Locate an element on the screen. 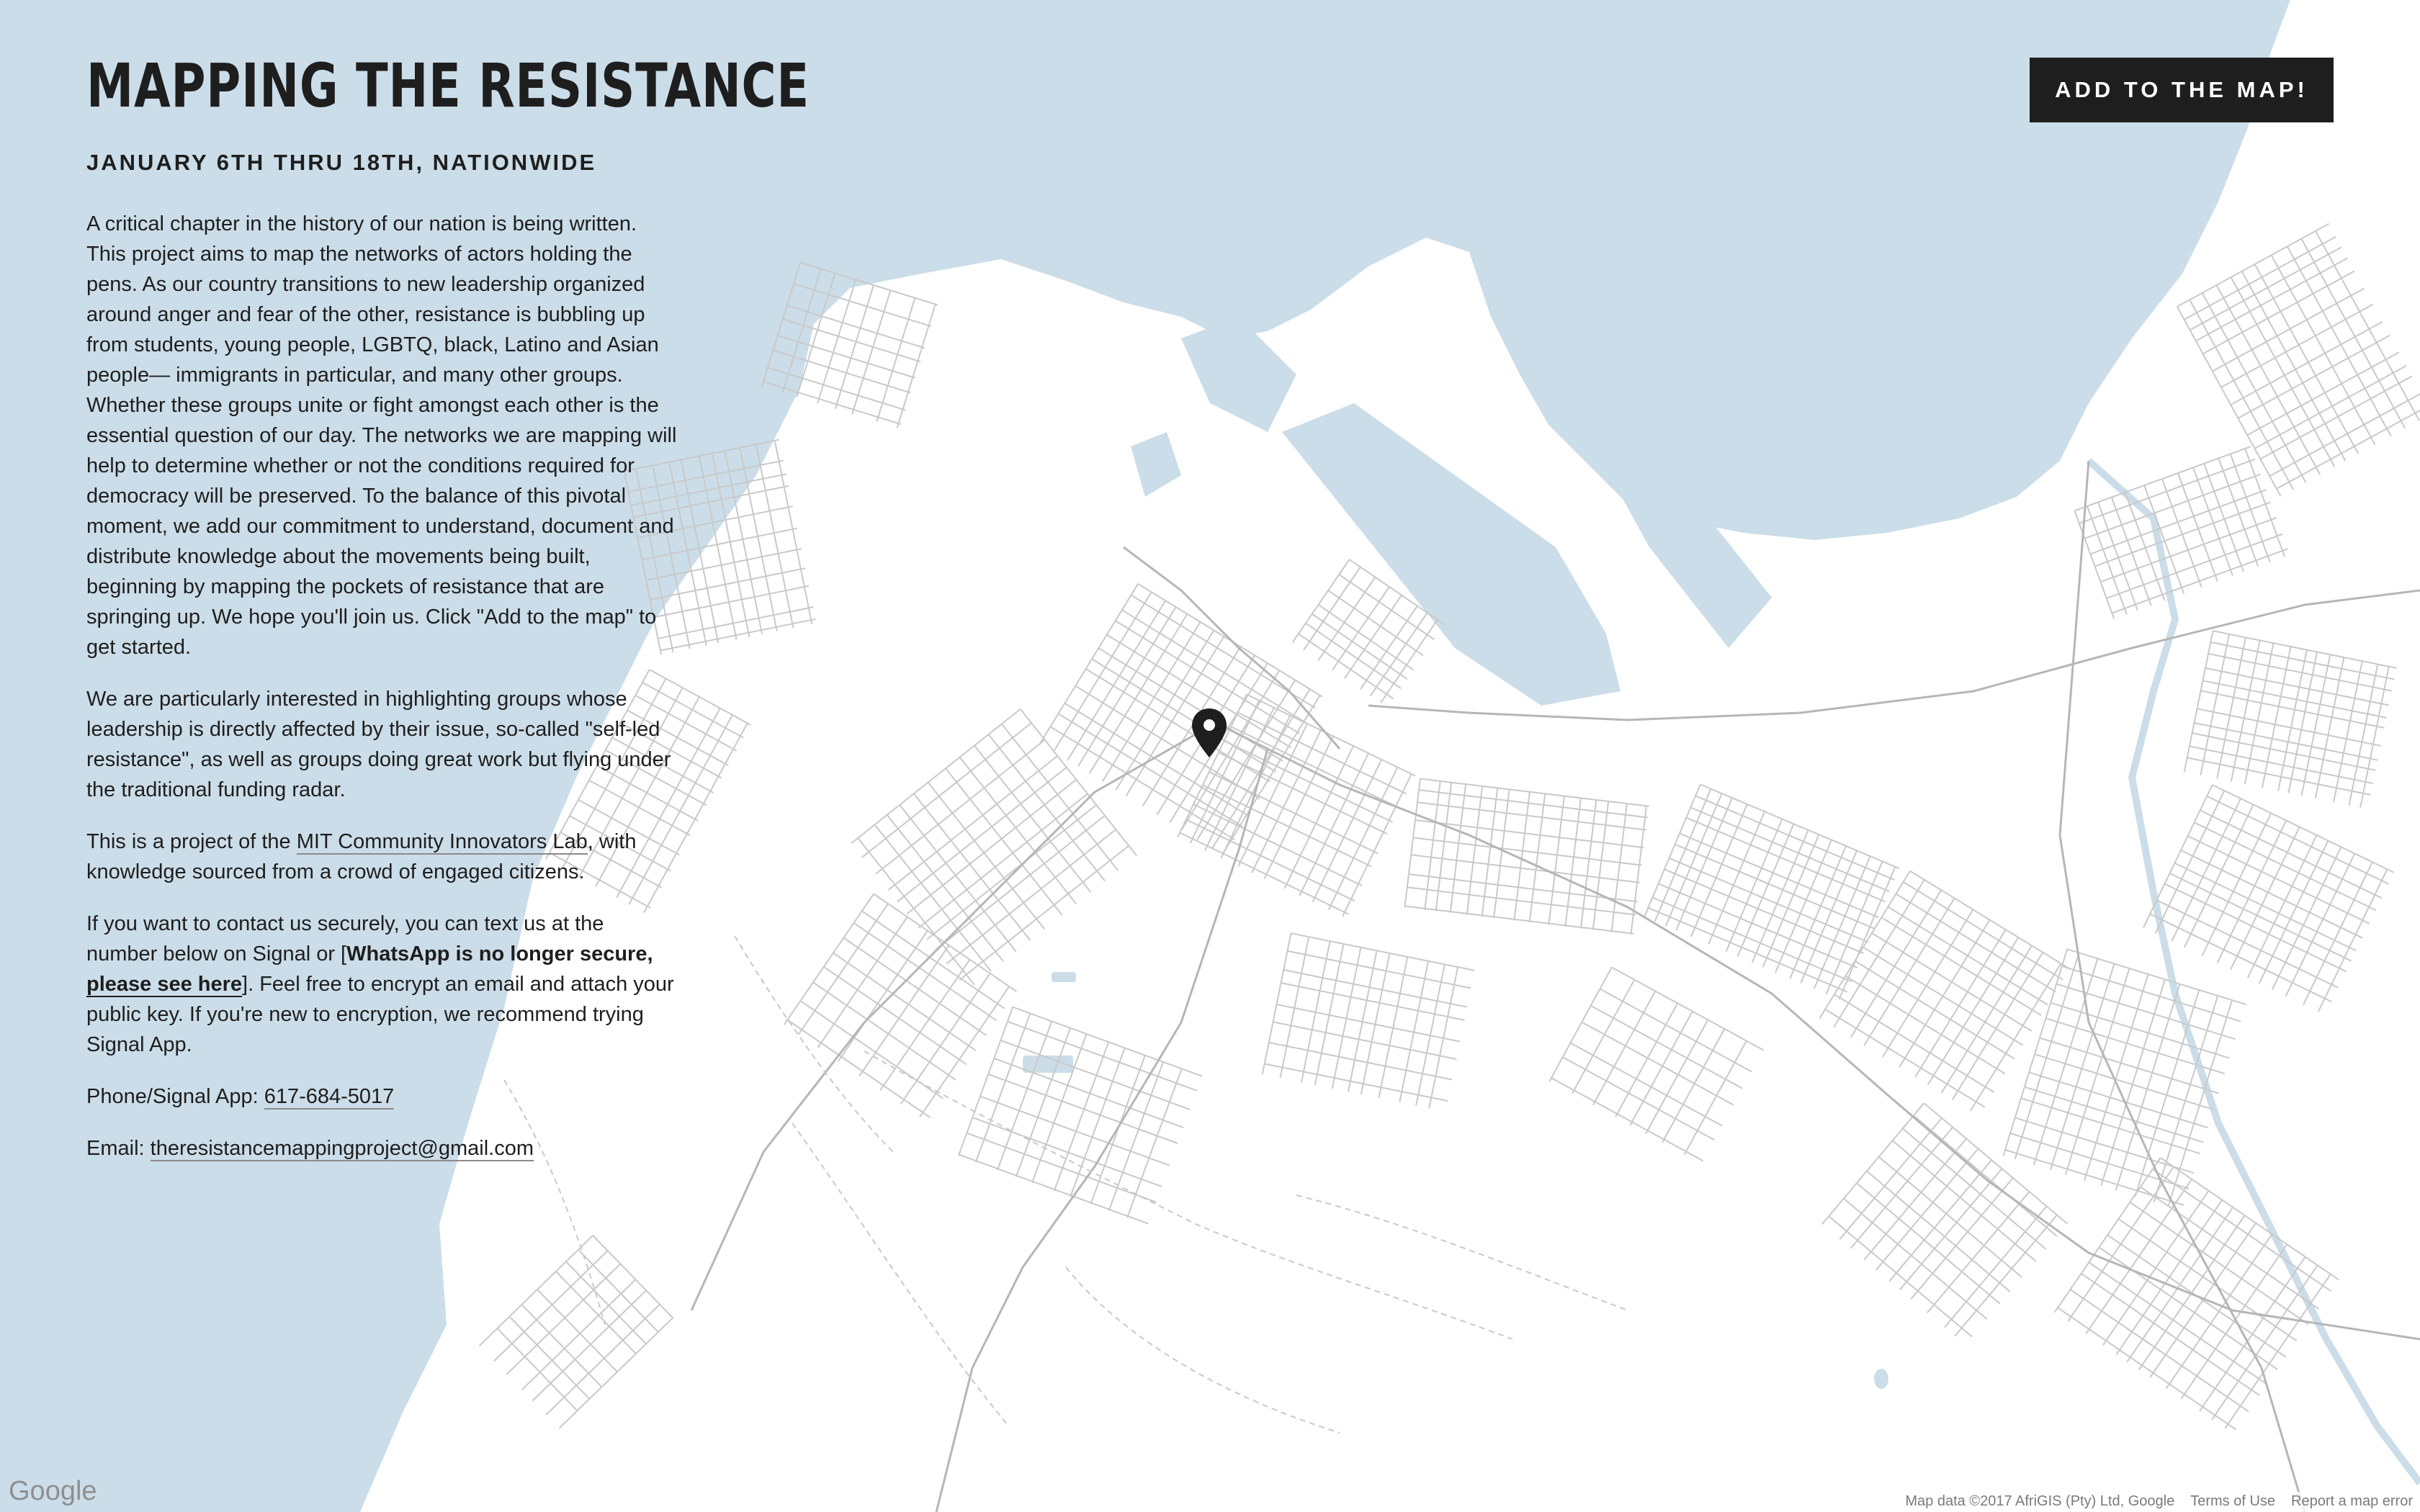  google-logo: Google is located at coordinates (53, 1491).